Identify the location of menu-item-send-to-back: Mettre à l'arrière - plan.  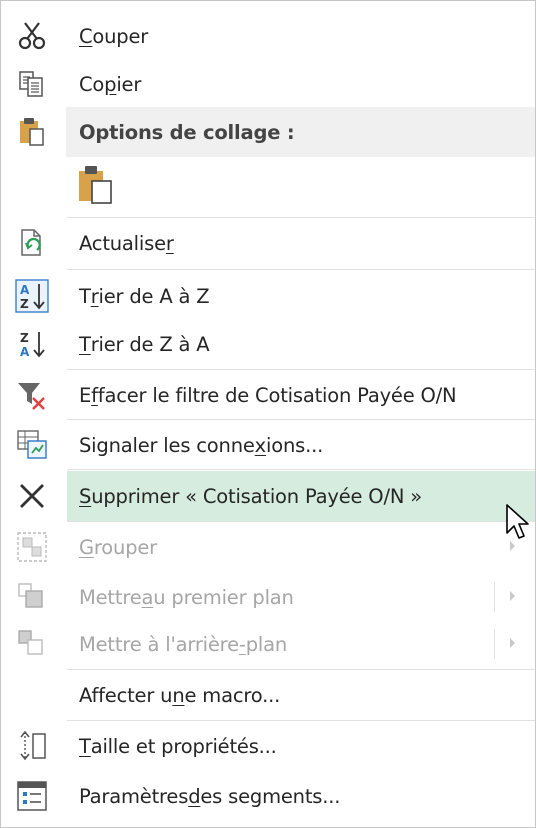
(268, 644).